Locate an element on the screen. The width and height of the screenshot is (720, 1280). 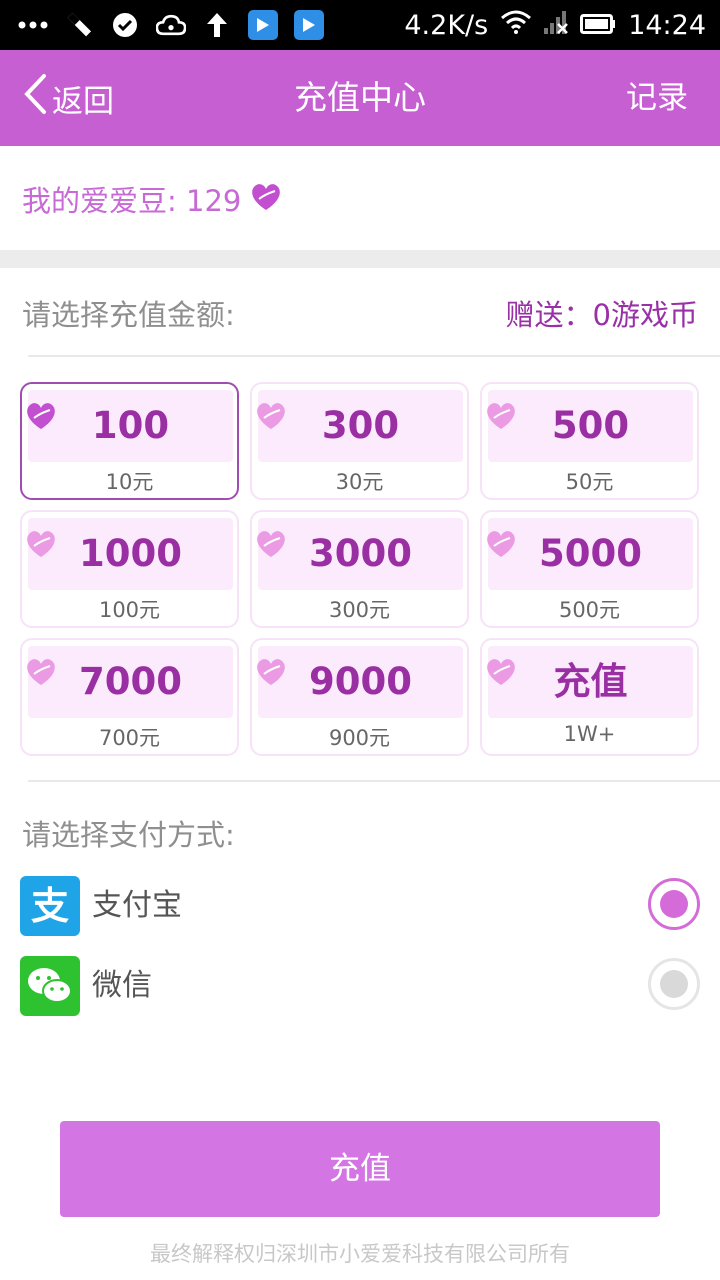
cloud-icon is located at coordinates (171, 25).